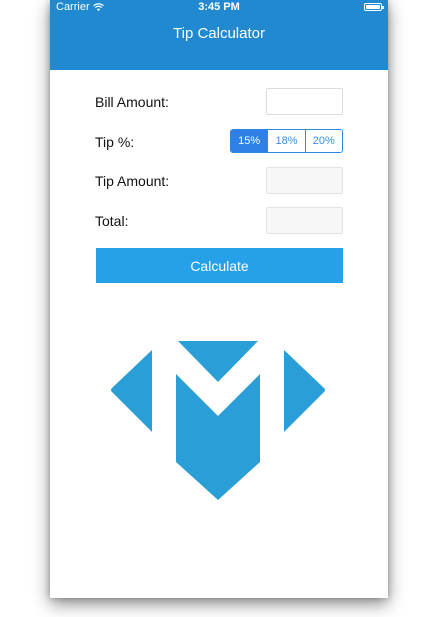 The width and height of the screenshot is (436, 617). What do you see at coordinates (219, 33) in the screenshot?
I see `page-title: Tip Calculator` at bounding box center [219, 33].